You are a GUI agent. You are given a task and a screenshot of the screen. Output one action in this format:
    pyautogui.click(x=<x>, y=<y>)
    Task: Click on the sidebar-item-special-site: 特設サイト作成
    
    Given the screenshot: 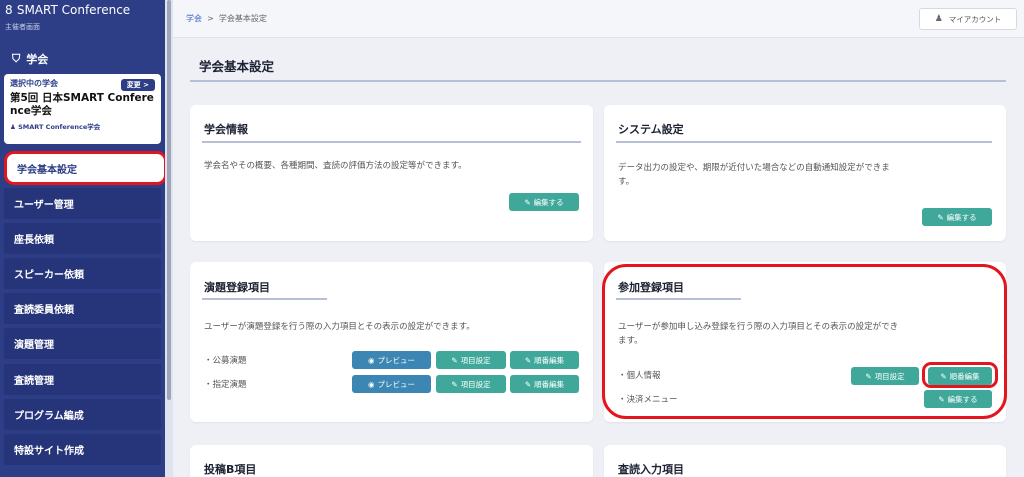 What is the action you would take?
    pyautogui.click(x=82, y=449)
    